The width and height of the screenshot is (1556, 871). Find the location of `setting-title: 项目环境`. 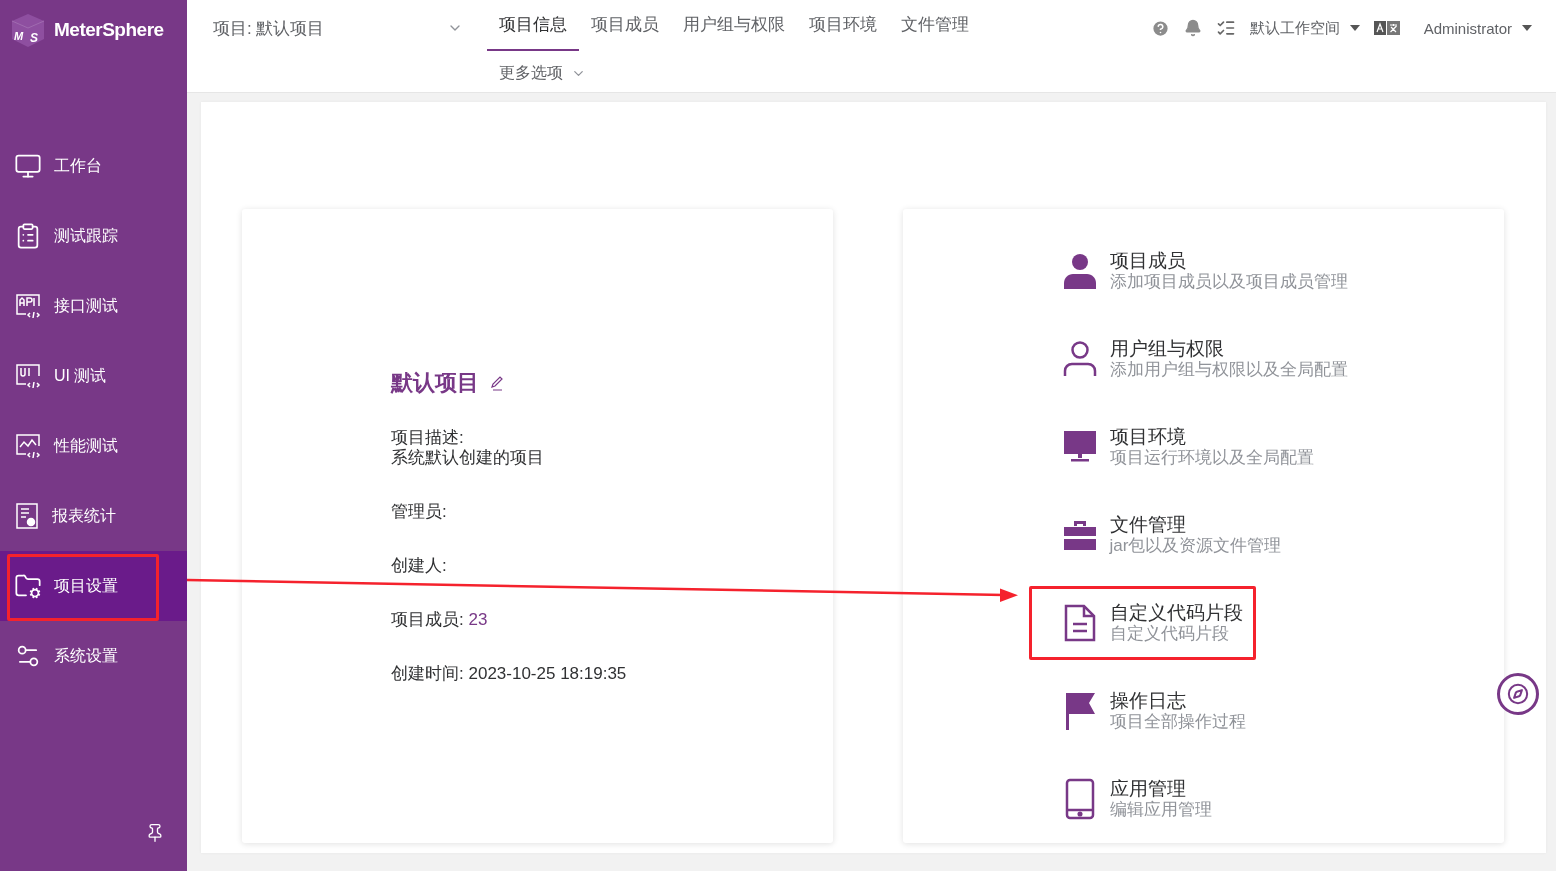

setting-title: 项目环境 is located at coordinates (1211, 437).